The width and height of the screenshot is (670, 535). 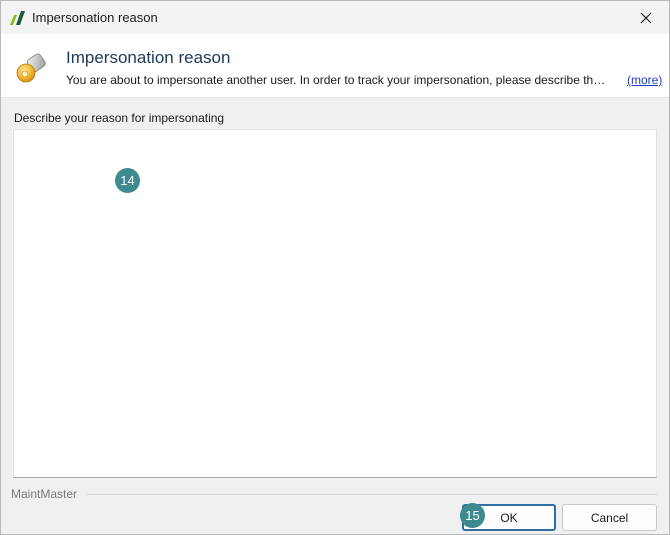 What do you see at coordinates (18, 18) in the screenshot?
I see `maintmaster-logo-icon` at bounding box center [18, 18].